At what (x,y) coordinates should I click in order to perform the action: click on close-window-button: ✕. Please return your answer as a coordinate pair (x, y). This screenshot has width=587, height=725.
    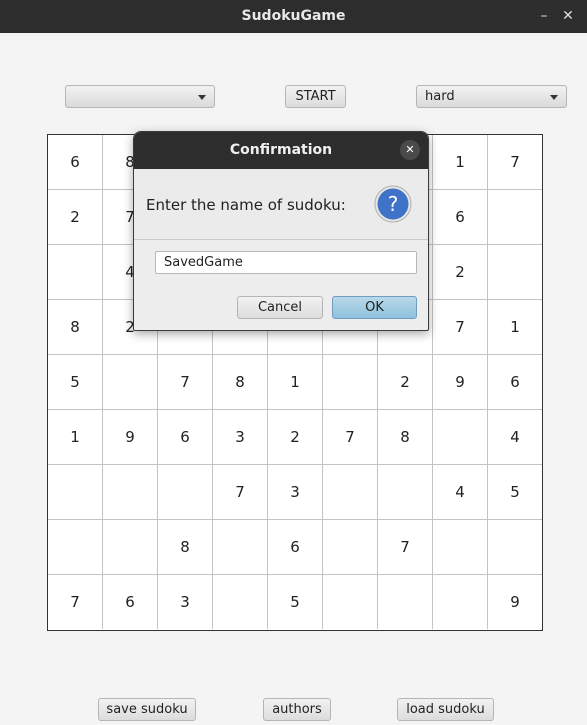
    Looking at the image, I should click on (568, 16).